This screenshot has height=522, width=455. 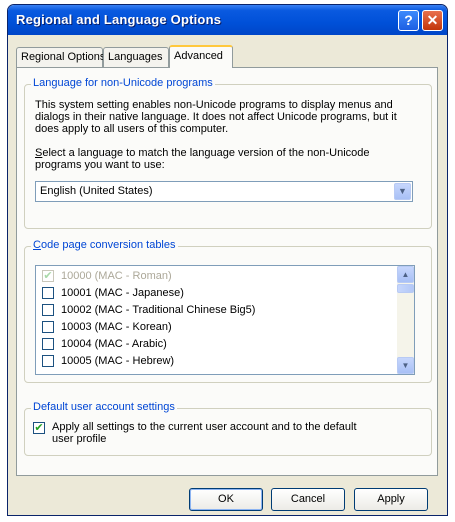 I want to click on title-bar: Regional and Language Options ? ✕, so click(x=227, y=20).